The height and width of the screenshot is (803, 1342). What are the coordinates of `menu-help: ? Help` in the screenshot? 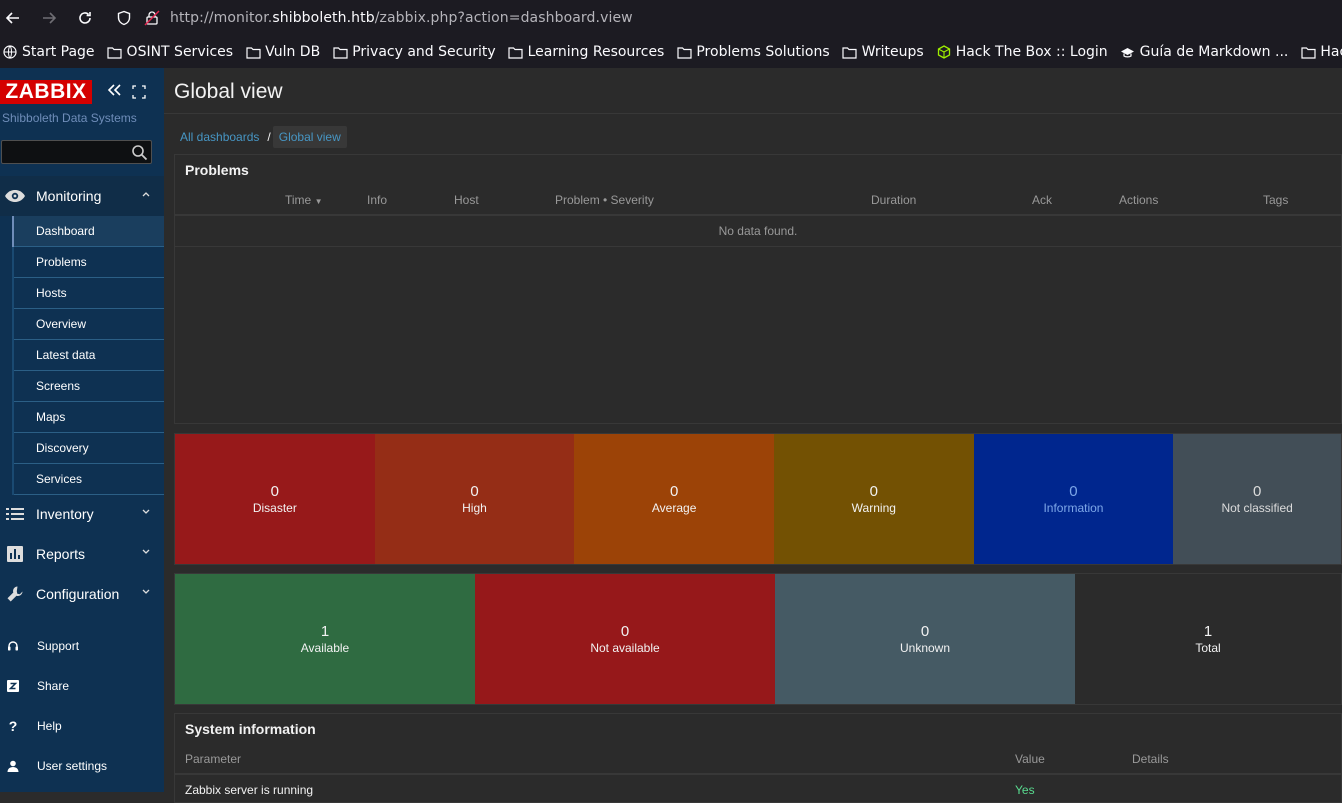 It's located at (82, 726).